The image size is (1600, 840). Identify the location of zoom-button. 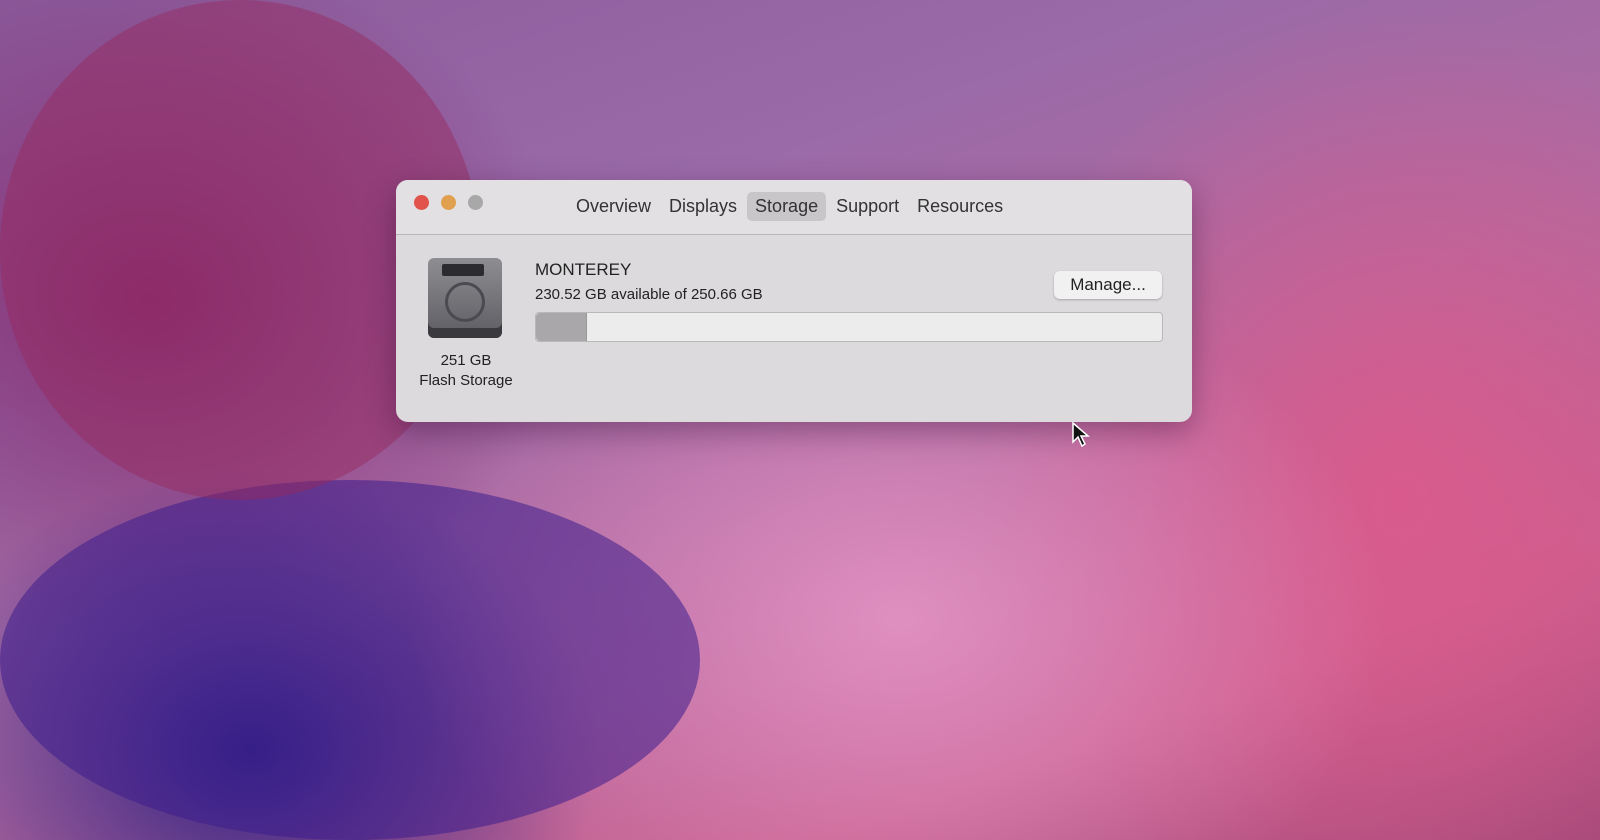
(475, 202).